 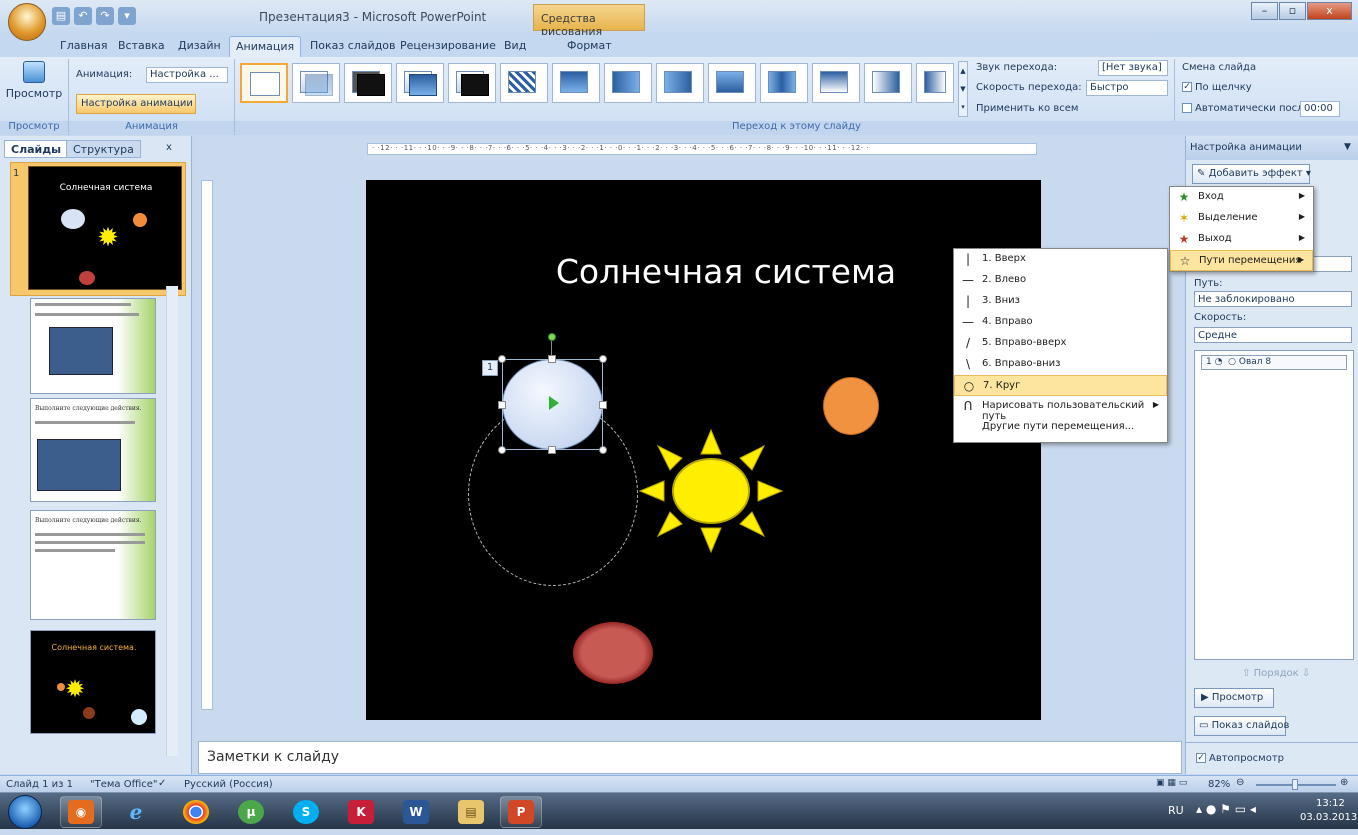 I want to click on menu-item-draw-custom-path: ᑎ Нарисовать пользовательский путь ▶, so click(x=1060, y=409).